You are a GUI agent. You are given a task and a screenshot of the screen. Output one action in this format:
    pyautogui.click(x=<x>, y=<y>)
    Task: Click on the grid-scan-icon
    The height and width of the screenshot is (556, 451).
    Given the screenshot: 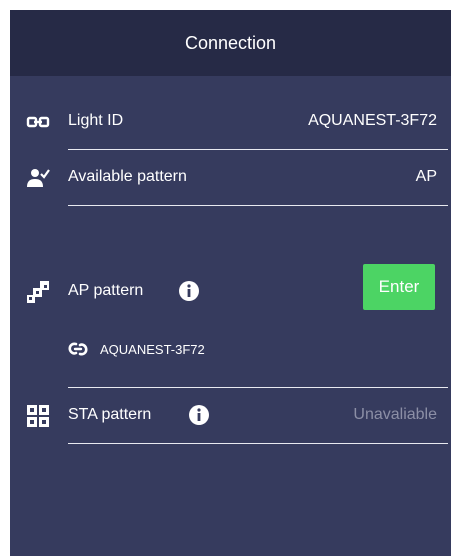 What is the action you would take?
    pyautogui.click(x=38, y=416)
    